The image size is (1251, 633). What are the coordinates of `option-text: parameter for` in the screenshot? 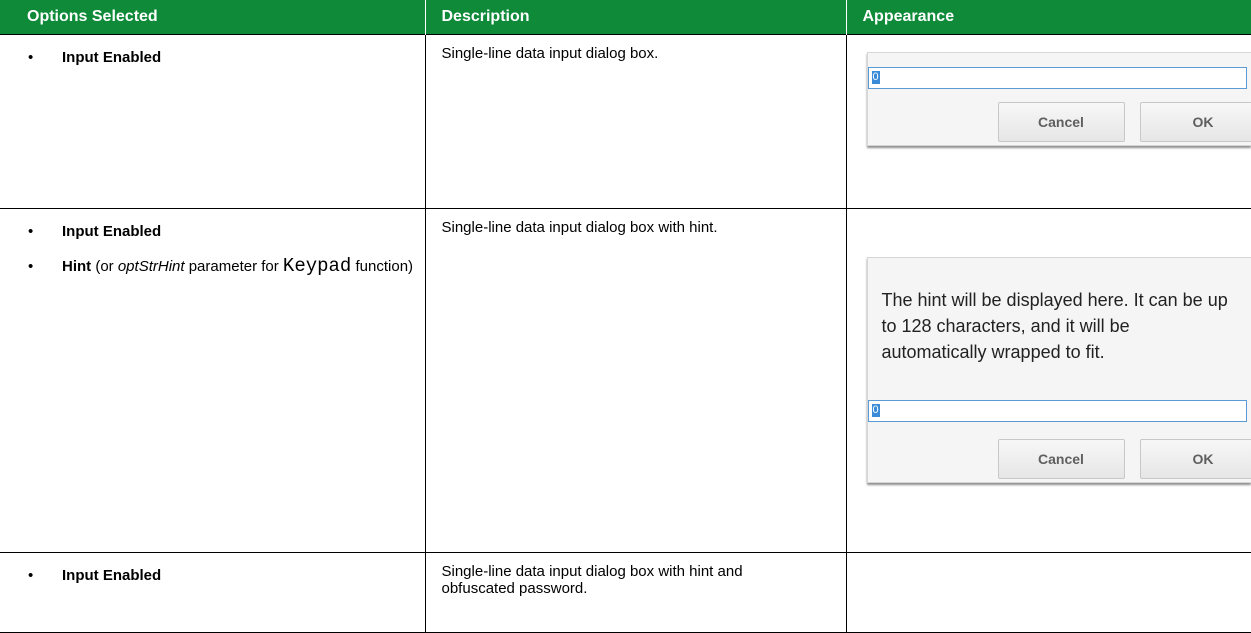 It's located at (234, 266).